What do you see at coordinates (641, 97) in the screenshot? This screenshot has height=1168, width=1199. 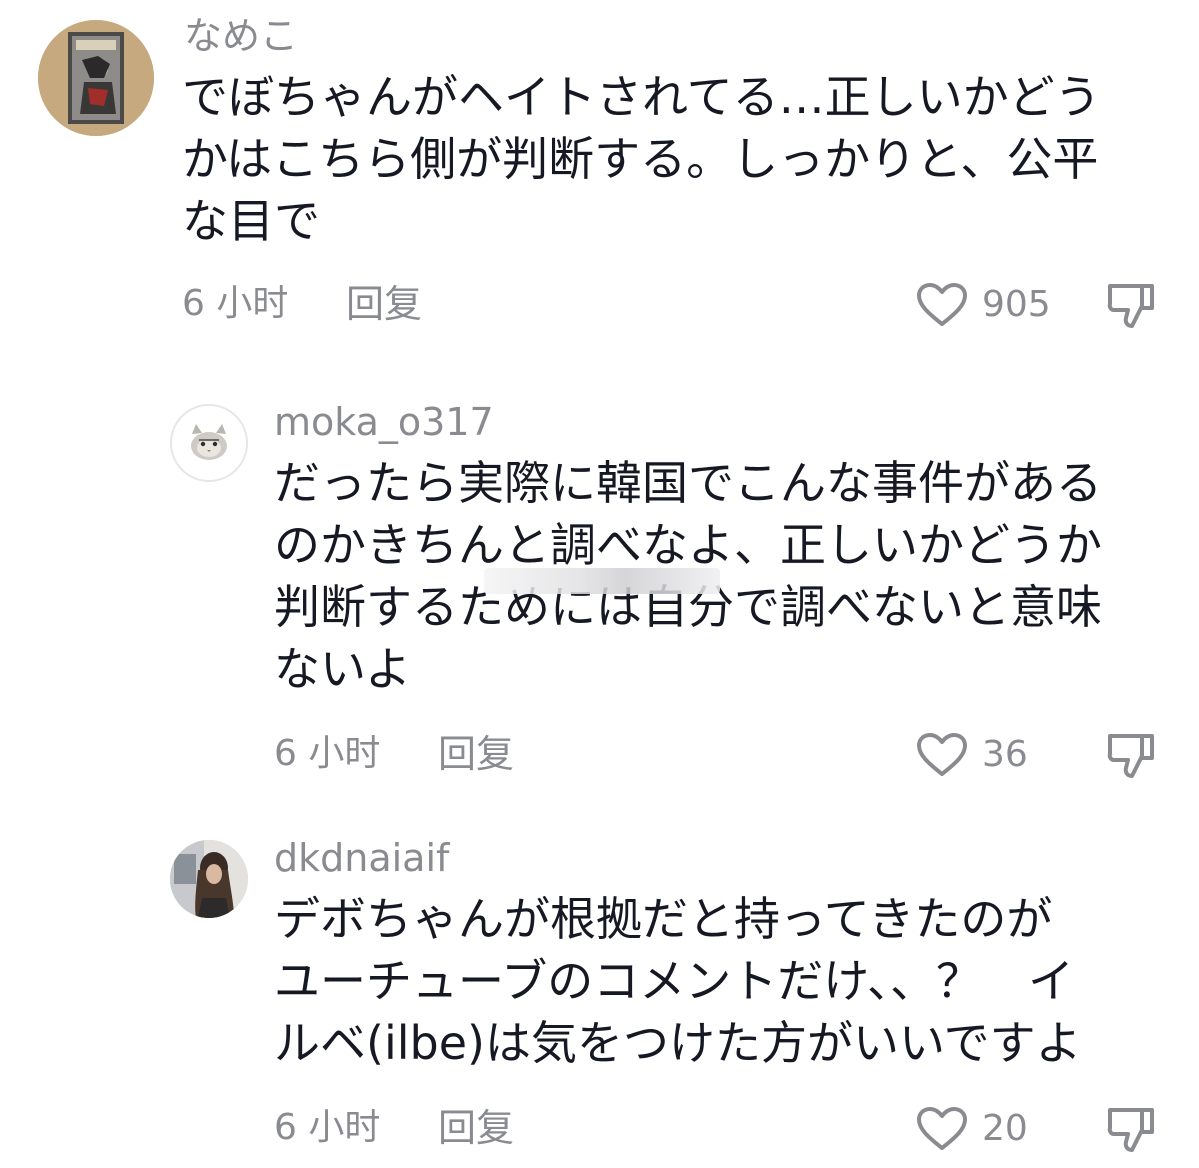 I see `comment-text-line: でぼちゃんがヘイトされてる…正しいかどう` at bounding box center [641, 97].